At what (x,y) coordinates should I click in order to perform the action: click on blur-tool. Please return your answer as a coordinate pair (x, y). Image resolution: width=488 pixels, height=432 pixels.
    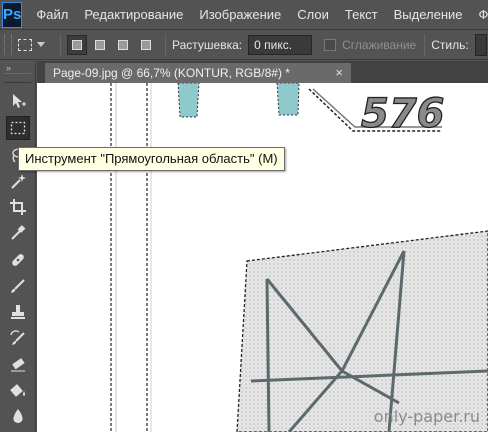
    Looking at the image, I should click on (18, 416).